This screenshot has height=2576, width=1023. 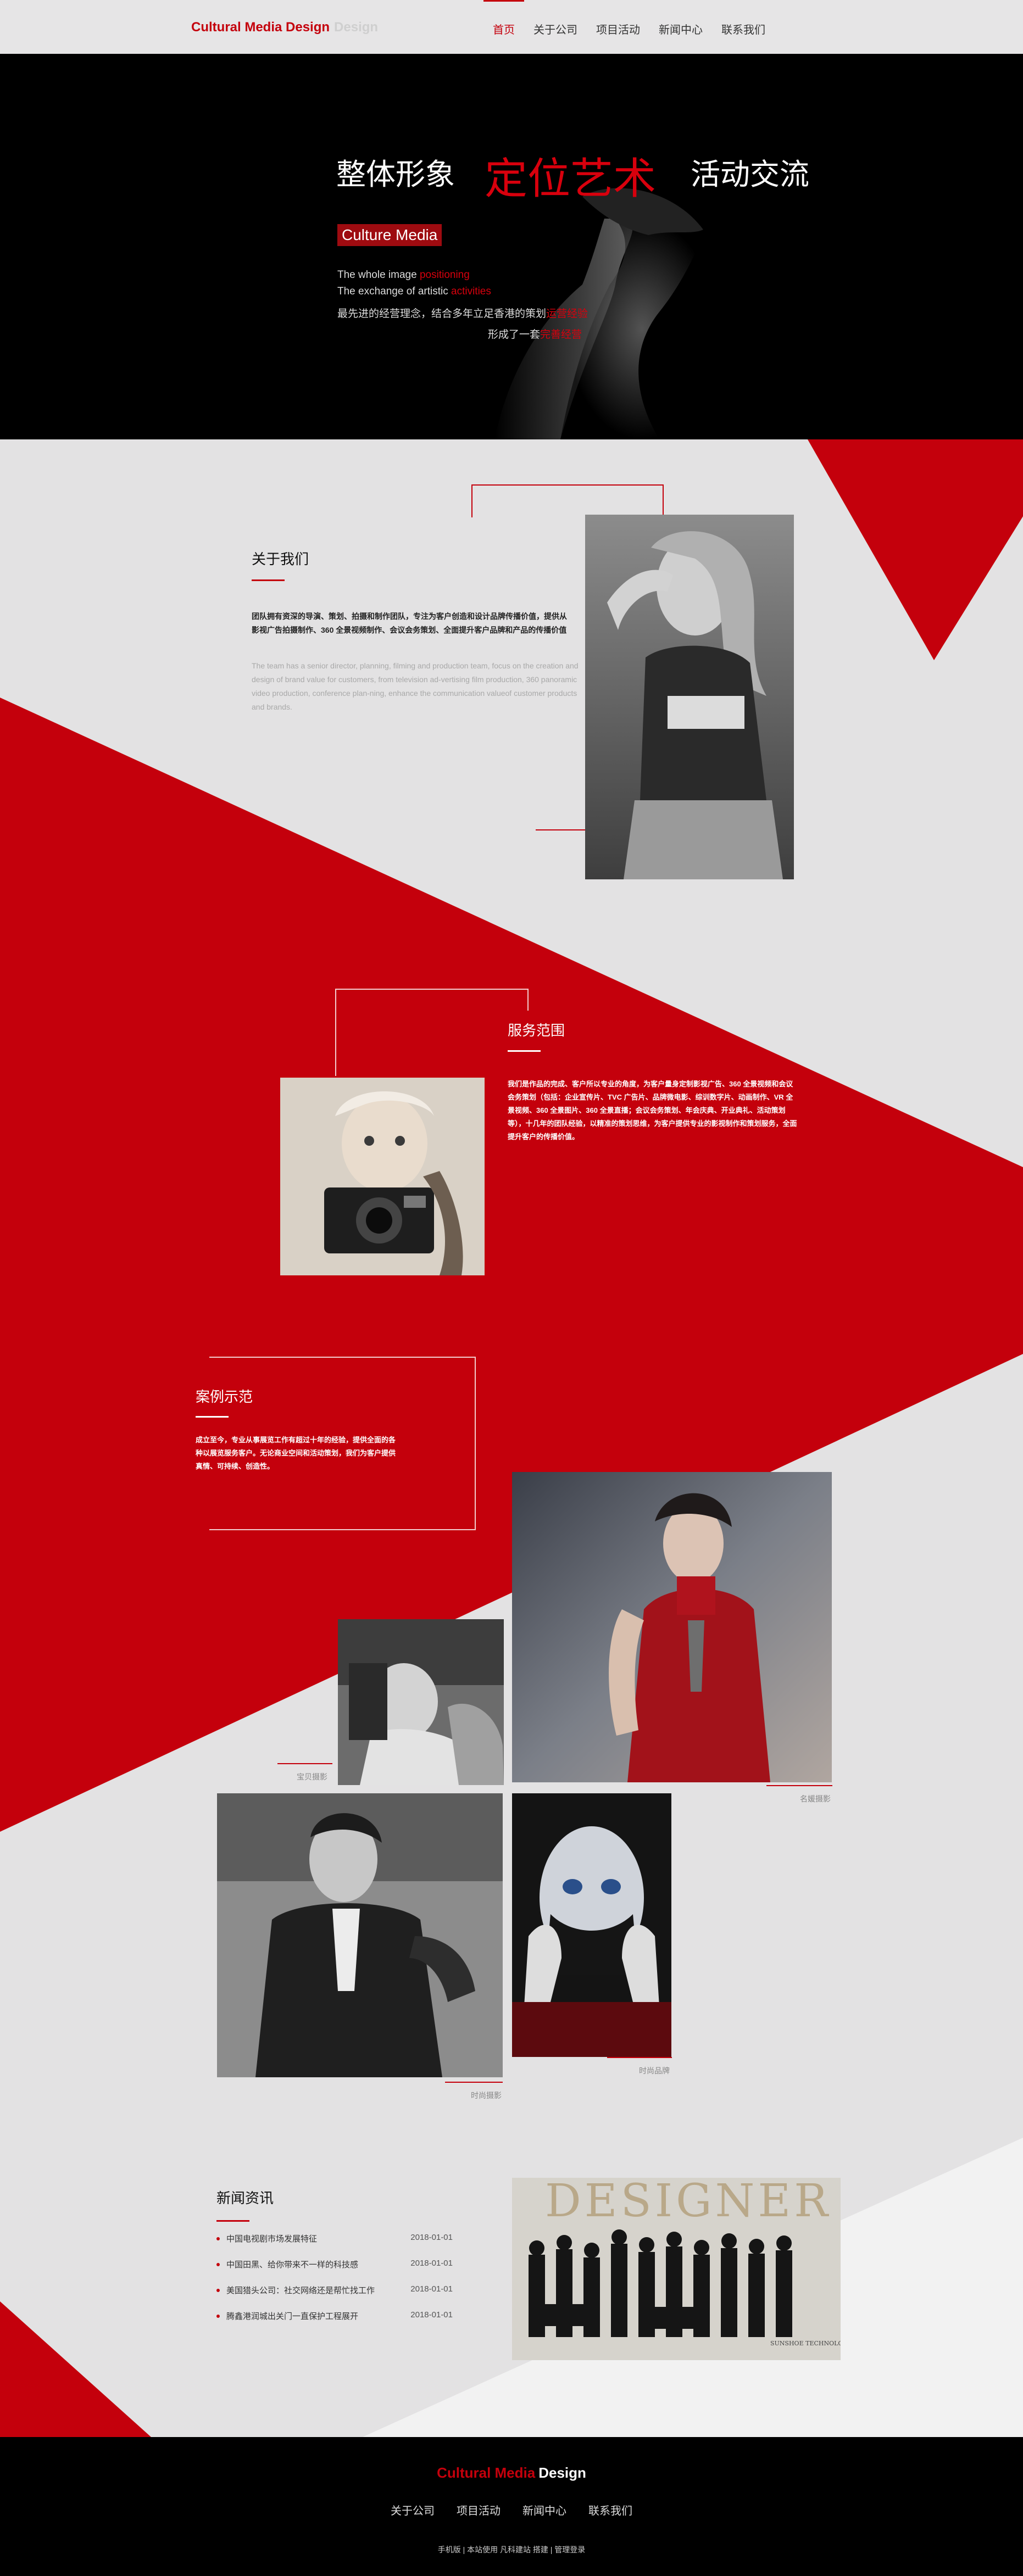 I want to click on footer-nav-contact: 联系我们, so click(x=610, y=2510).